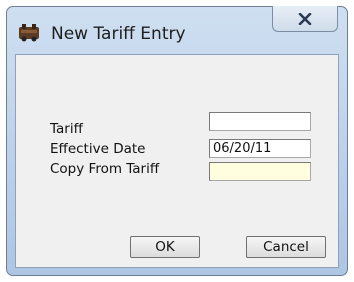 The image size is (354, 282). I want to click on cancel-button: Cancel, so click(286, 247).